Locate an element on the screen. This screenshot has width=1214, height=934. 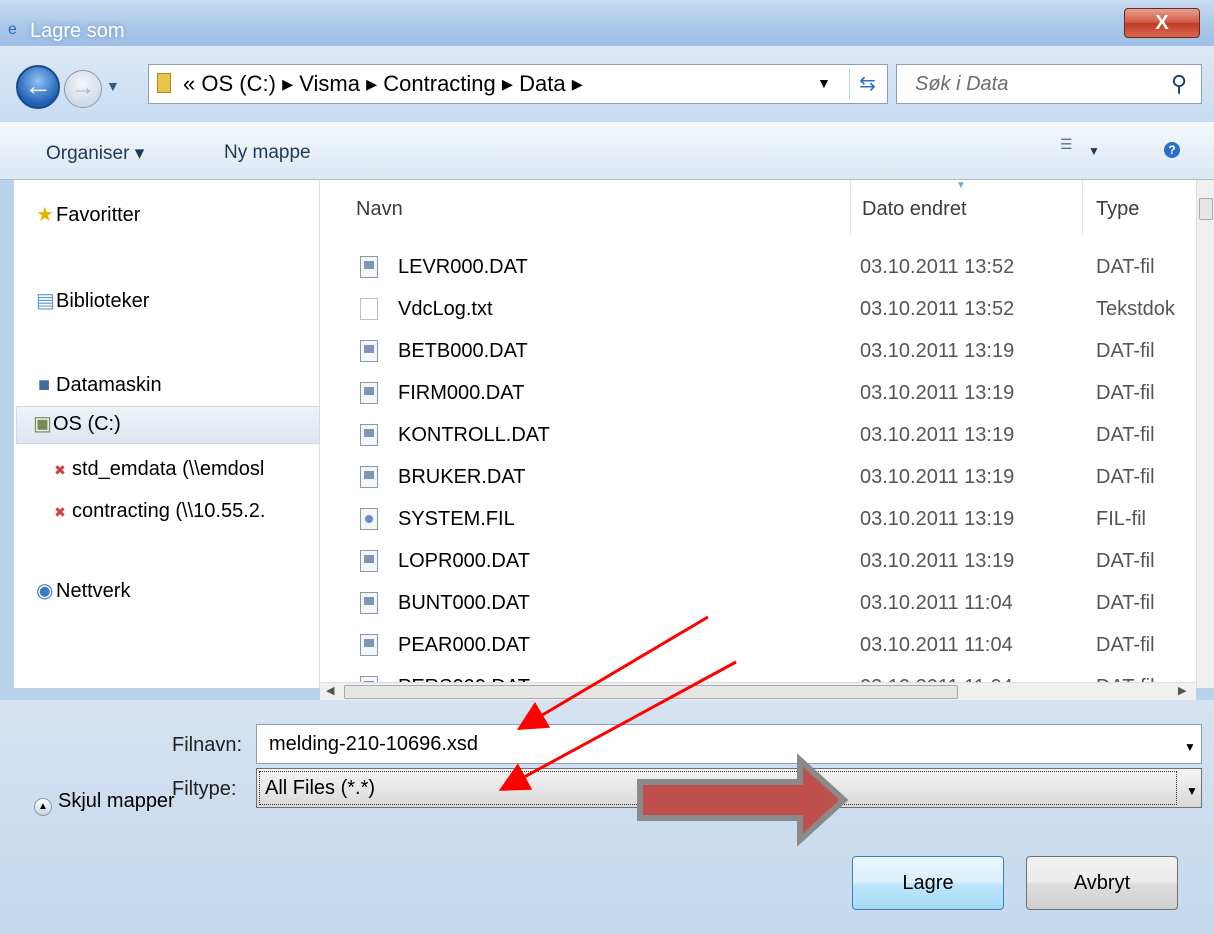
refresh-icon: ⇆ is located at coordinates (867, 84).